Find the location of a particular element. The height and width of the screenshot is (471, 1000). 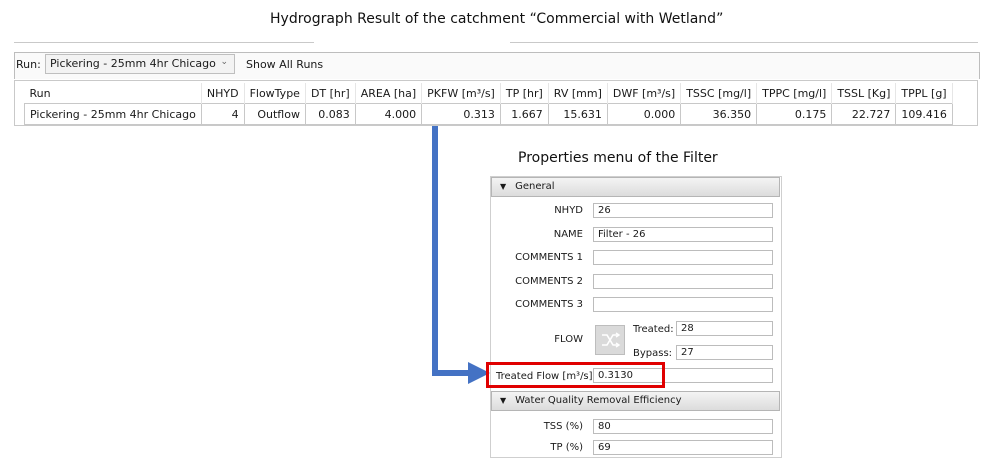

water-quality-section-header: ▼ Water Quality Removal Efficiency is located at coordinates (635, 401).